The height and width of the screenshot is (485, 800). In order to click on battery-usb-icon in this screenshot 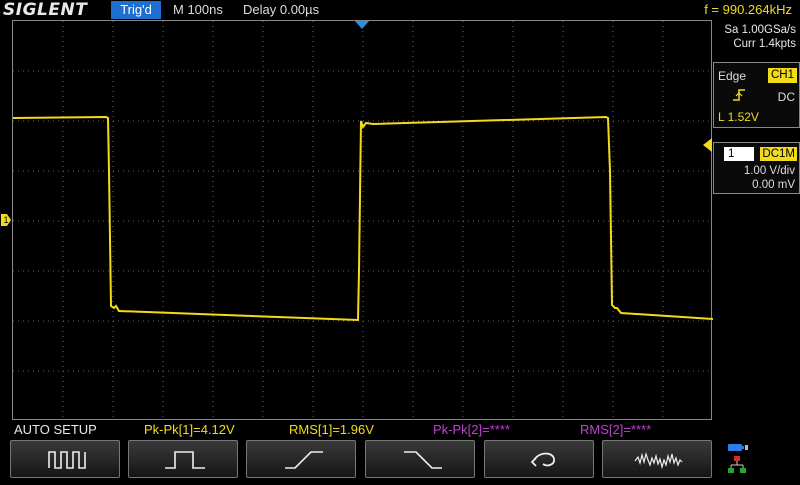, I will do `click(738, 447)`.